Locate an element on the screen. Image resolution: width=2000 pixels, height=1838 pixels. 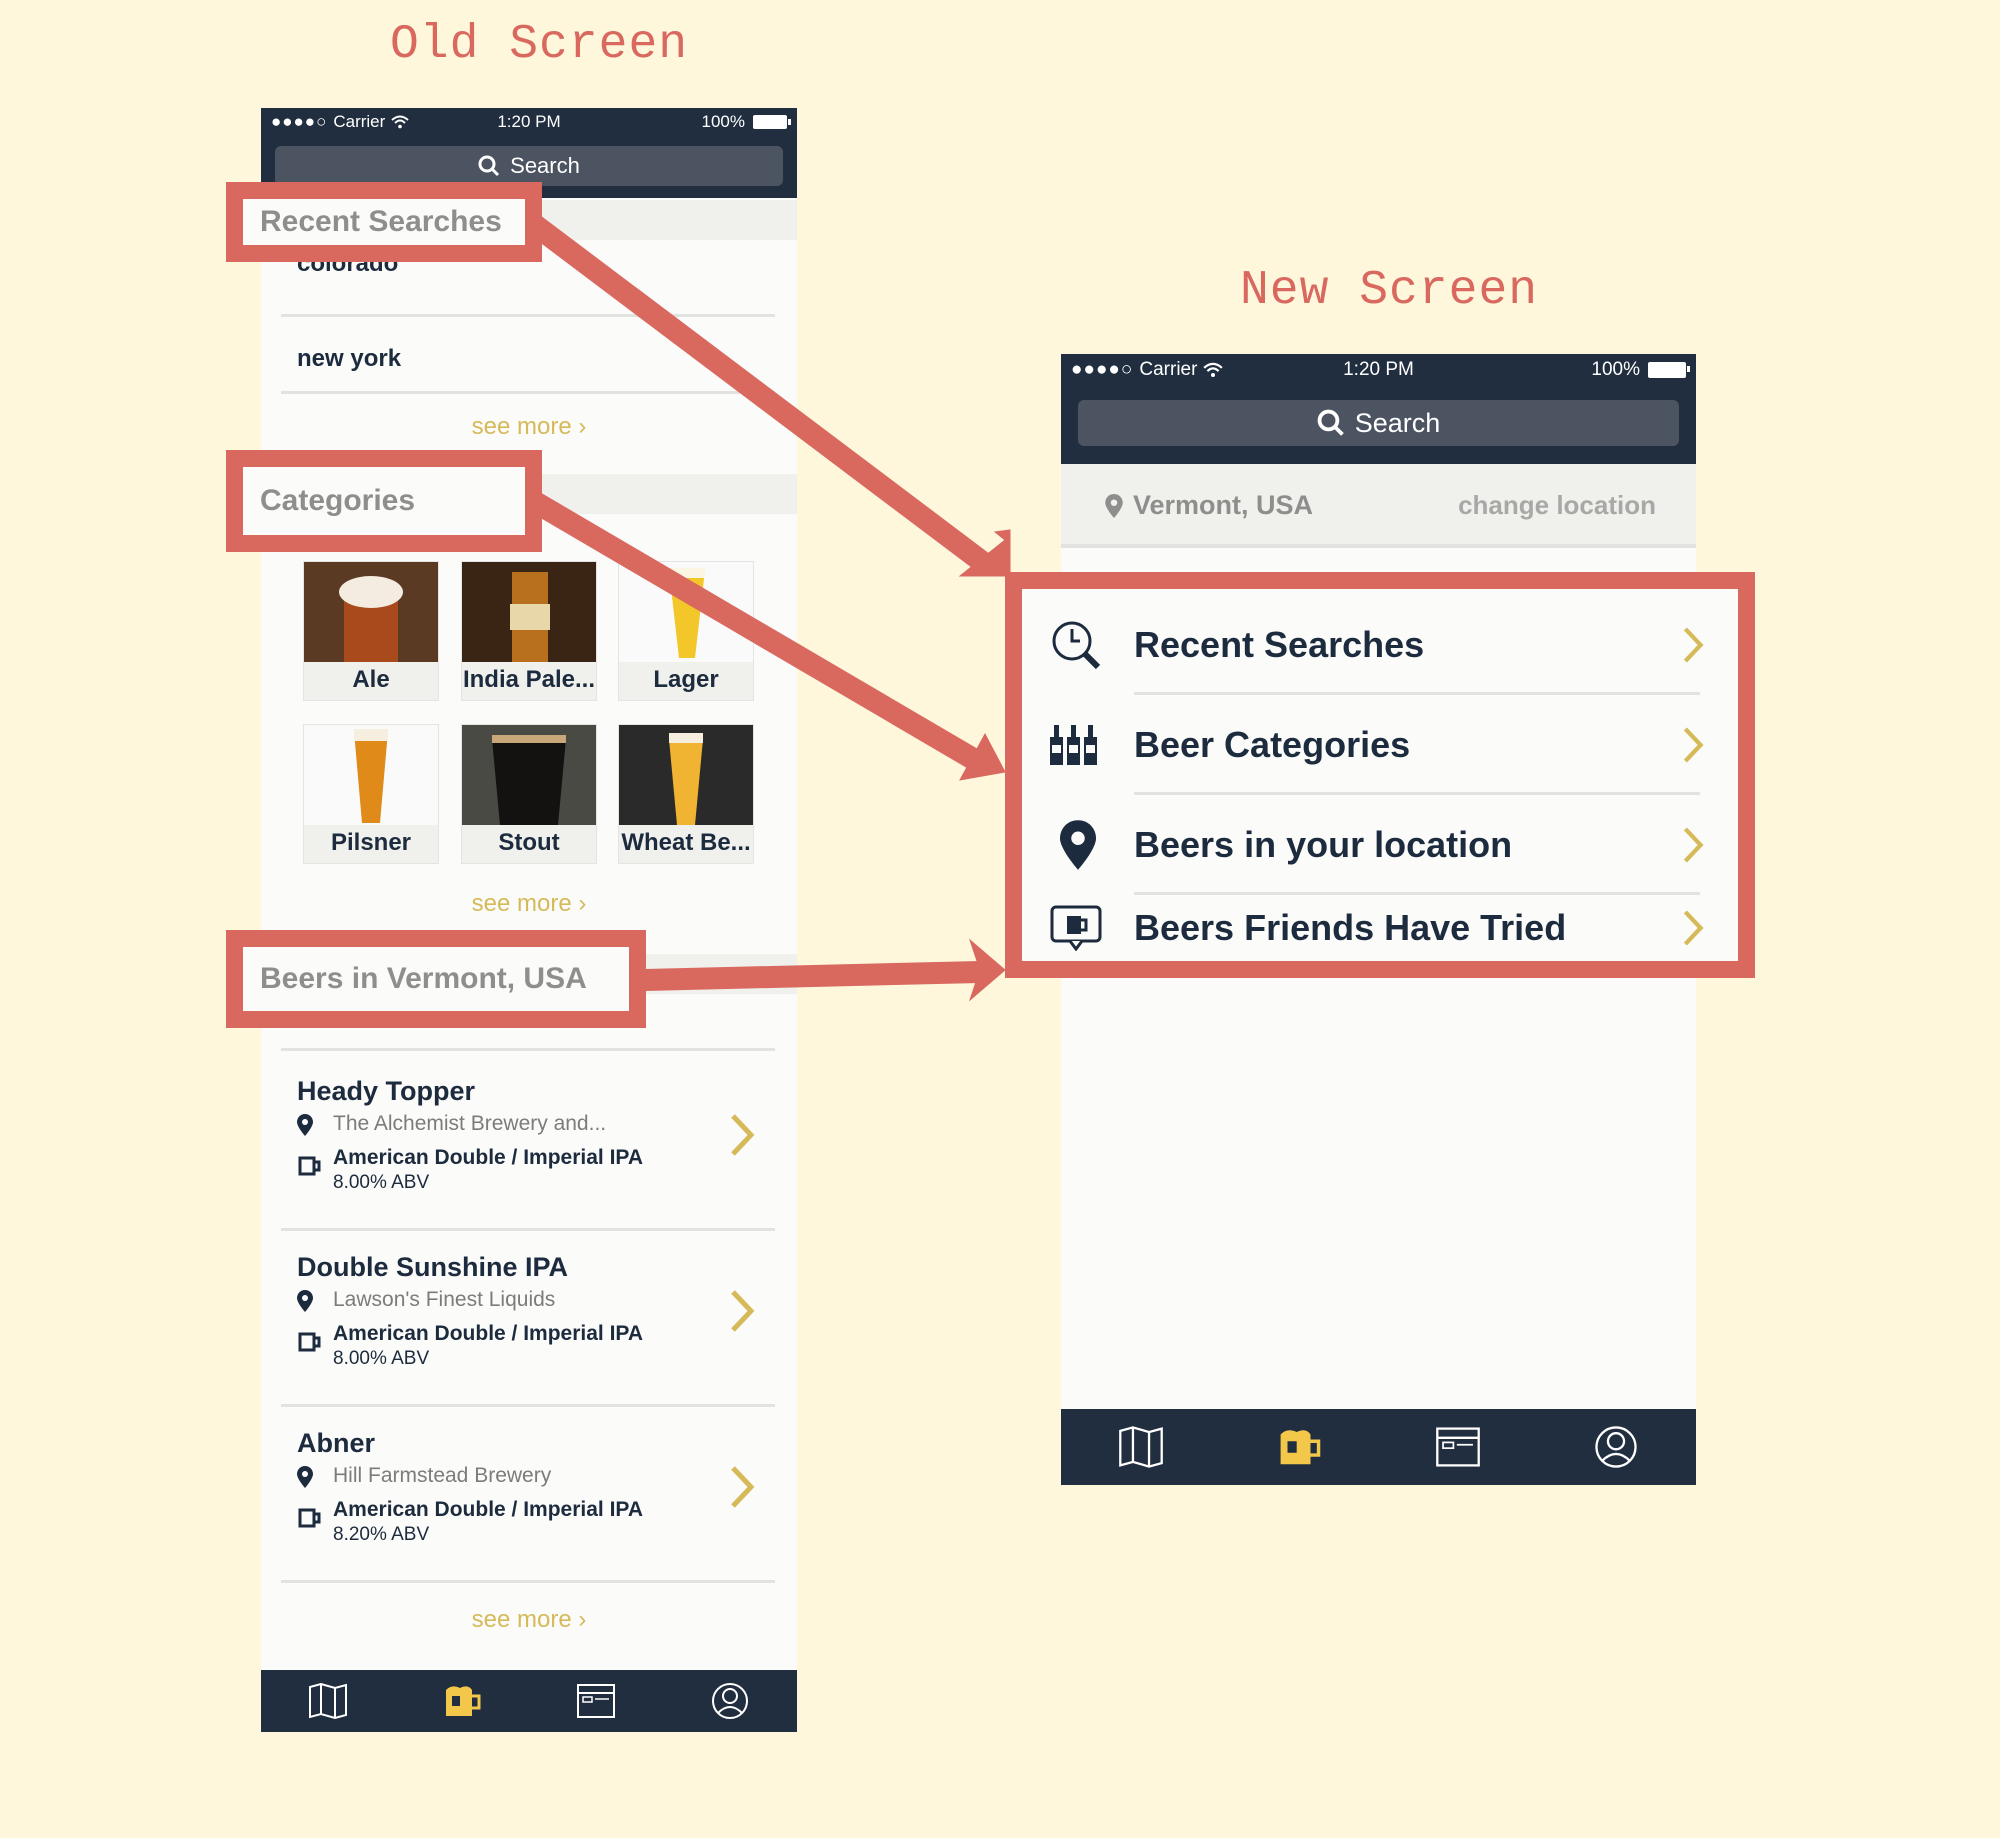
location-pin-icon is located at coordinates (1078, 845).